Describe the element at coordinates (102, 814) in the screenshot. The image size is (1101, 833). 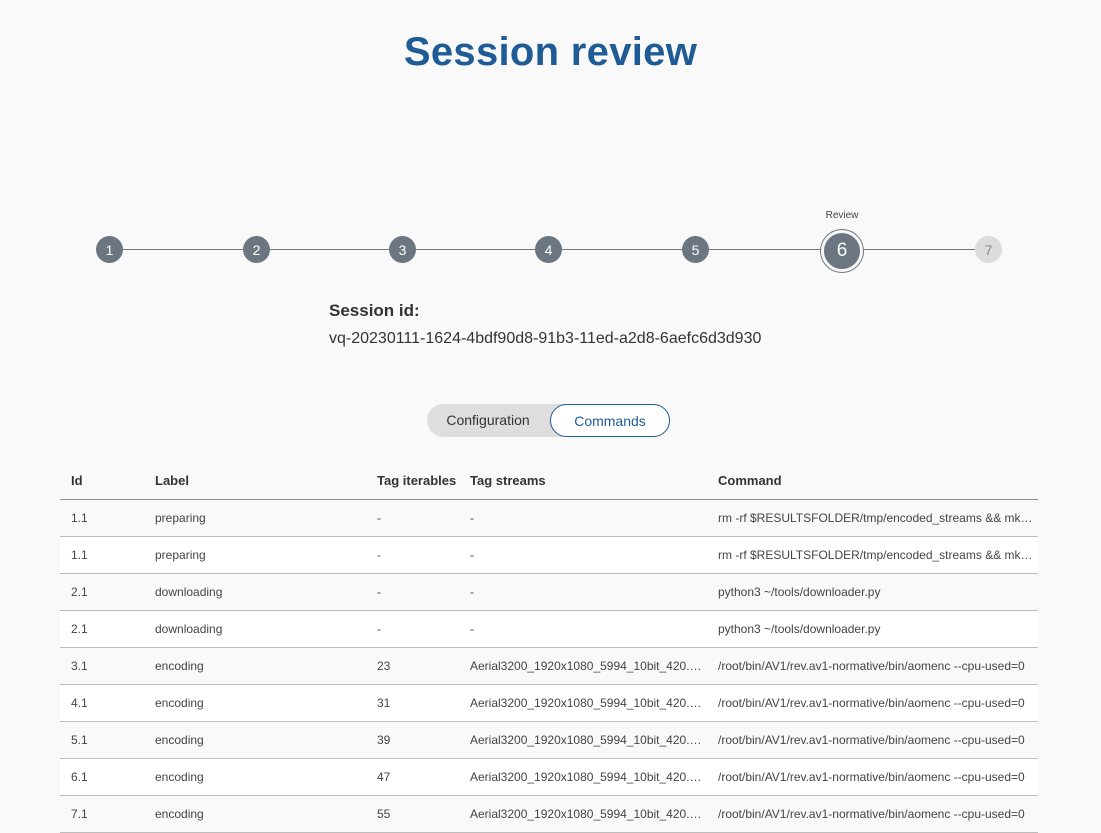
I see `cell-id: 7.1` at that location.